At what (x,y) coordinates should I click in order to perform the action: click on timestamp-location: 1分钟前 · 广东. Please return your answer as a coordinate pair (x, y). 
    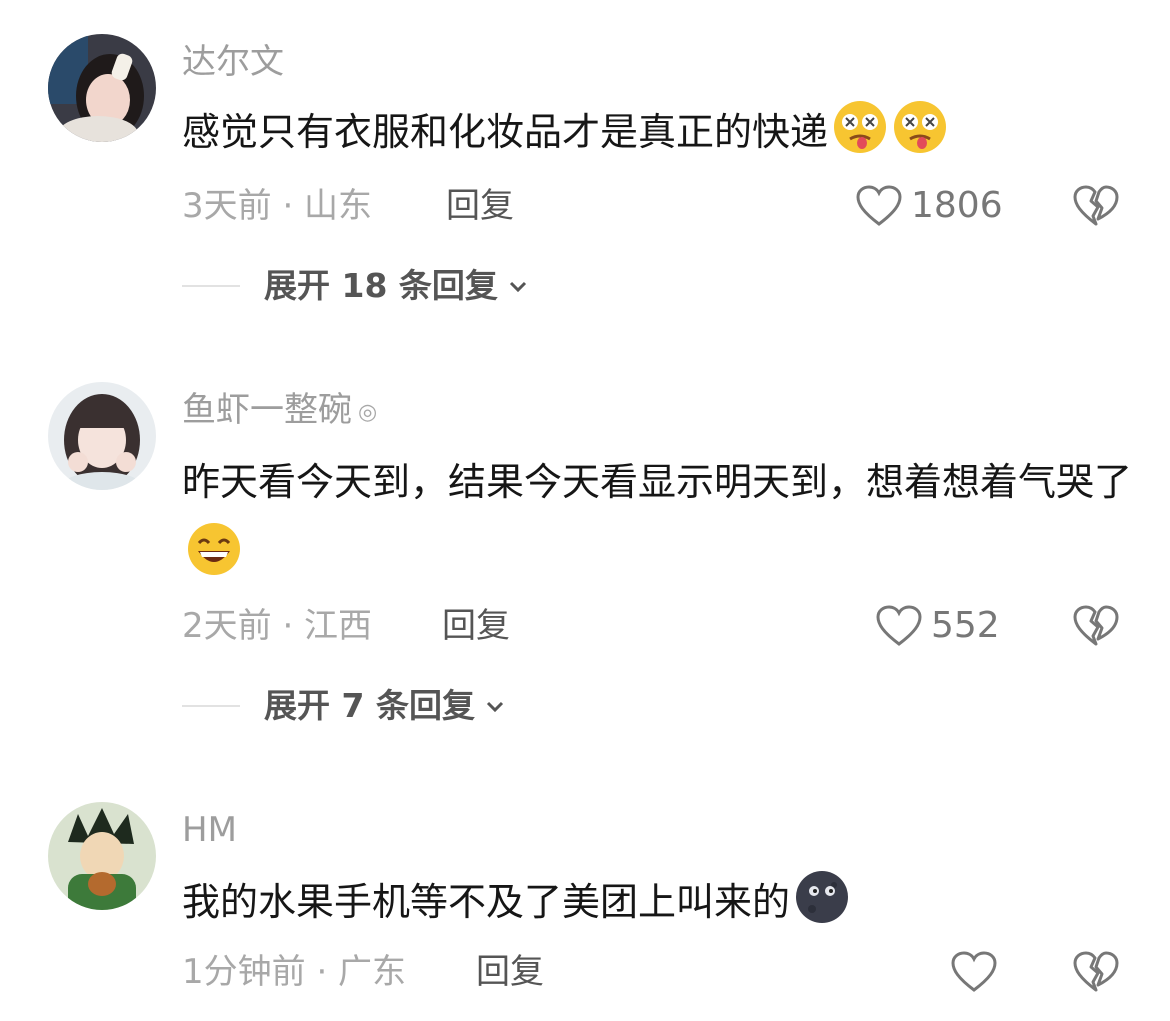
    Looking at the image, I should click on (294, 972).